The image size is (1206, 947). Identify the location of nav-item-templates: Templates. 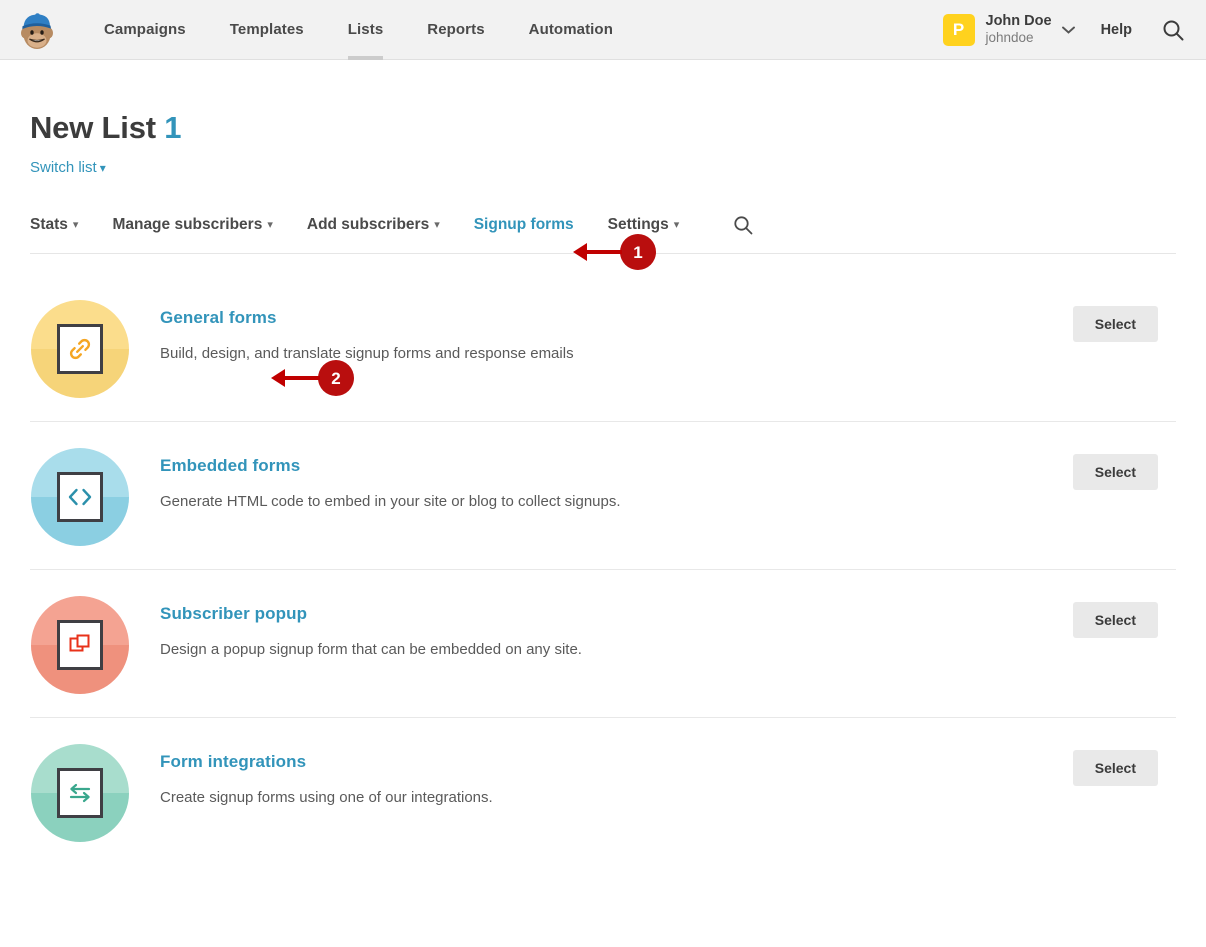
(267, 30).